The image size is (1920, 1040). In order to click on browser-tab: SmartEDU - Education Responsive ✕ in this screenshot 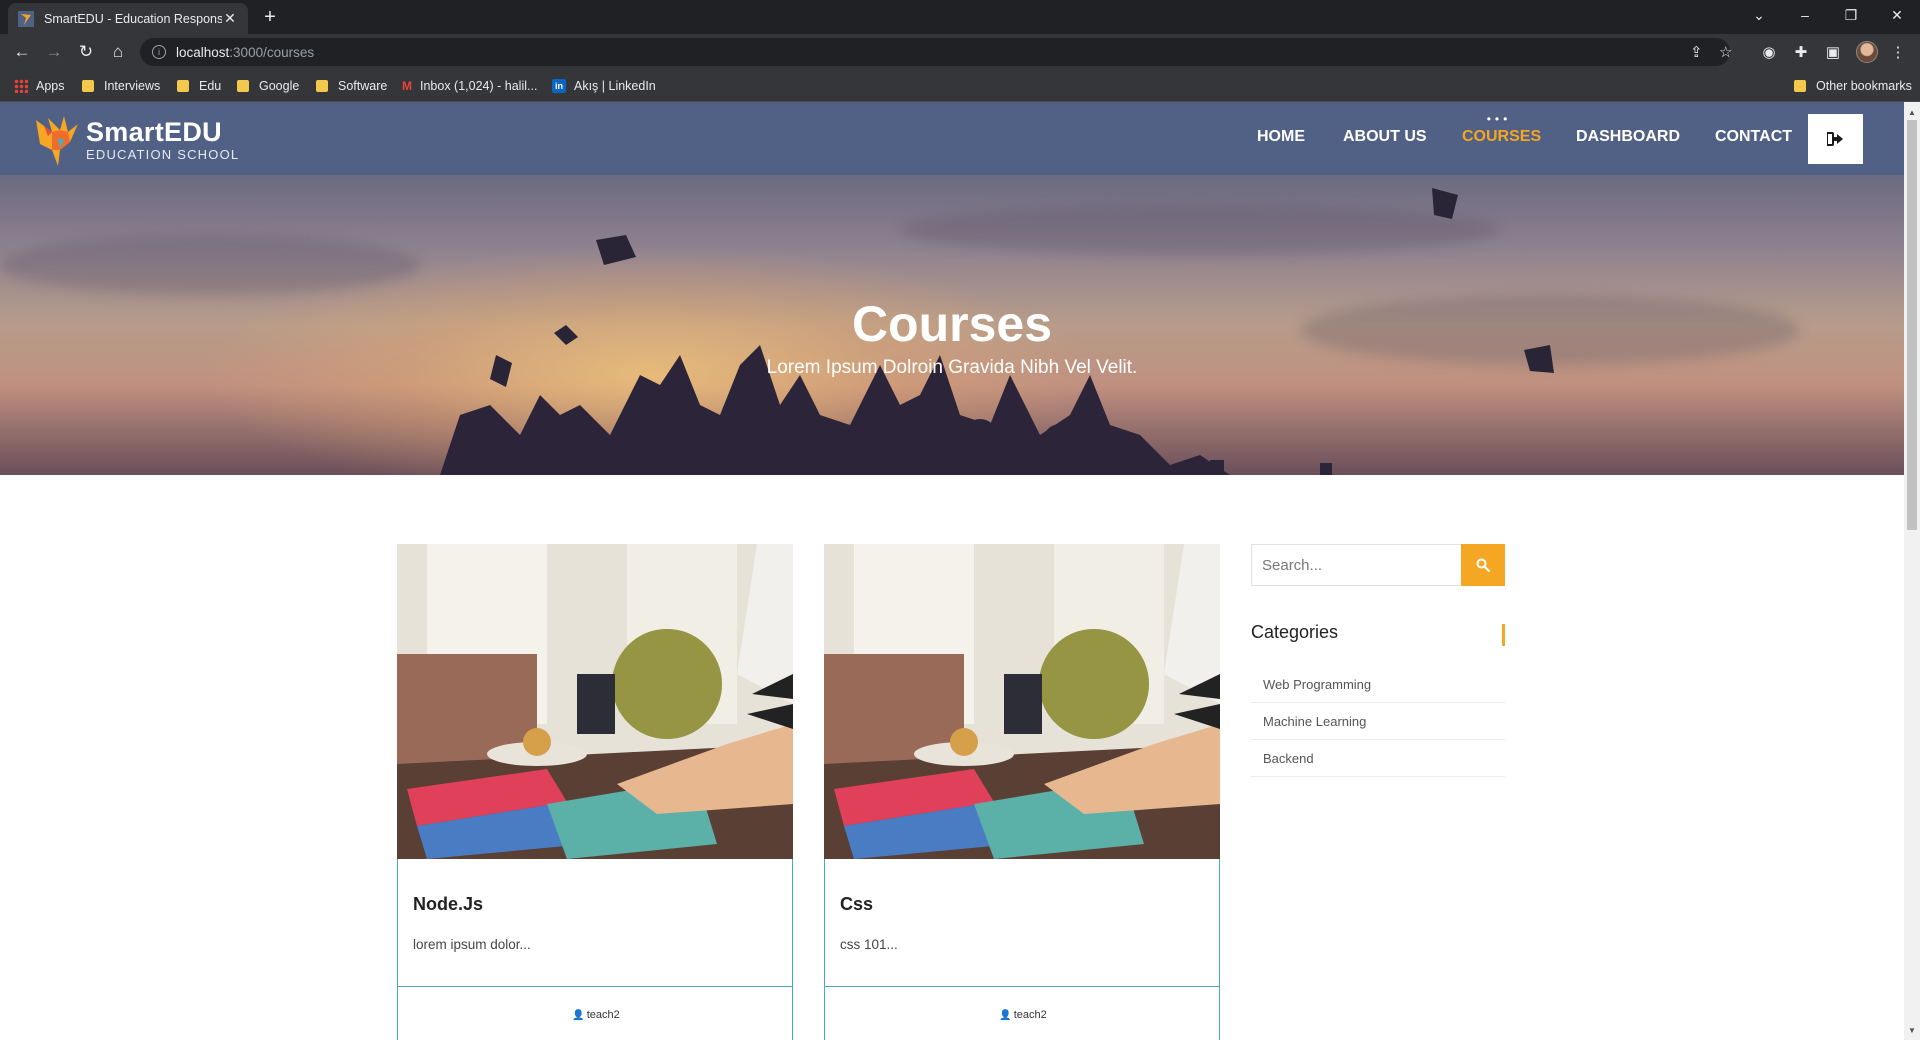, I will do `click(128, 18)`.